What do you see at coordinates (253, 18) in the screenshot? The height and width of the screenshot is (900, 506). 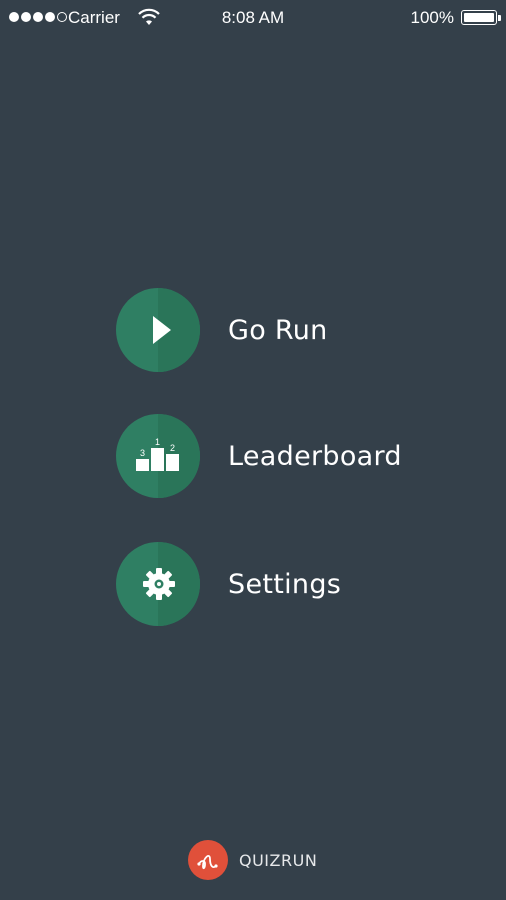 I see `status-bar: Carrier 8:08 AM 100%` at bounding box center [253, 18].